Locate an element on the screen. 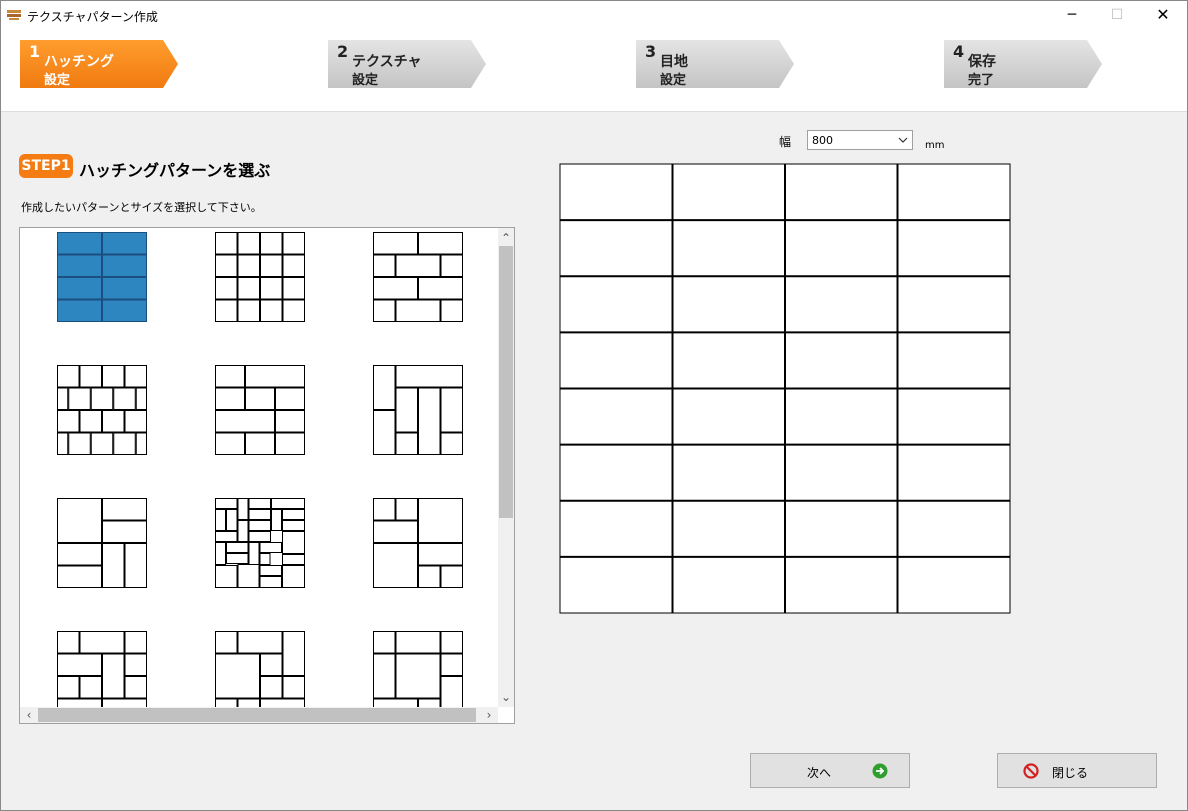  step-number: 1 is located at coordinates (35, 51).